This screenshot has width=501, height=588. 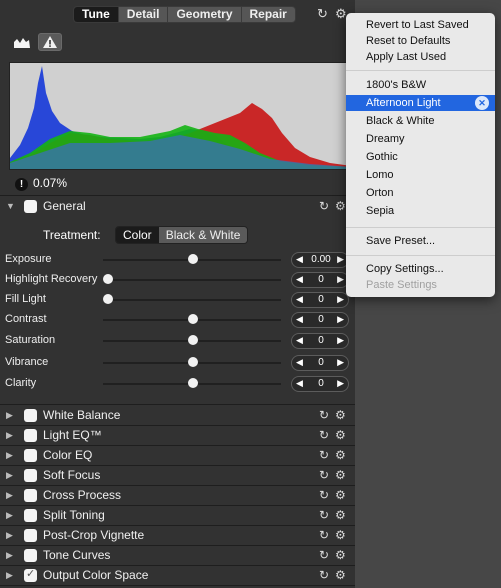 I want to click on menu-item-preset: Afternoon Light ✕, so click(x=420, y=103).